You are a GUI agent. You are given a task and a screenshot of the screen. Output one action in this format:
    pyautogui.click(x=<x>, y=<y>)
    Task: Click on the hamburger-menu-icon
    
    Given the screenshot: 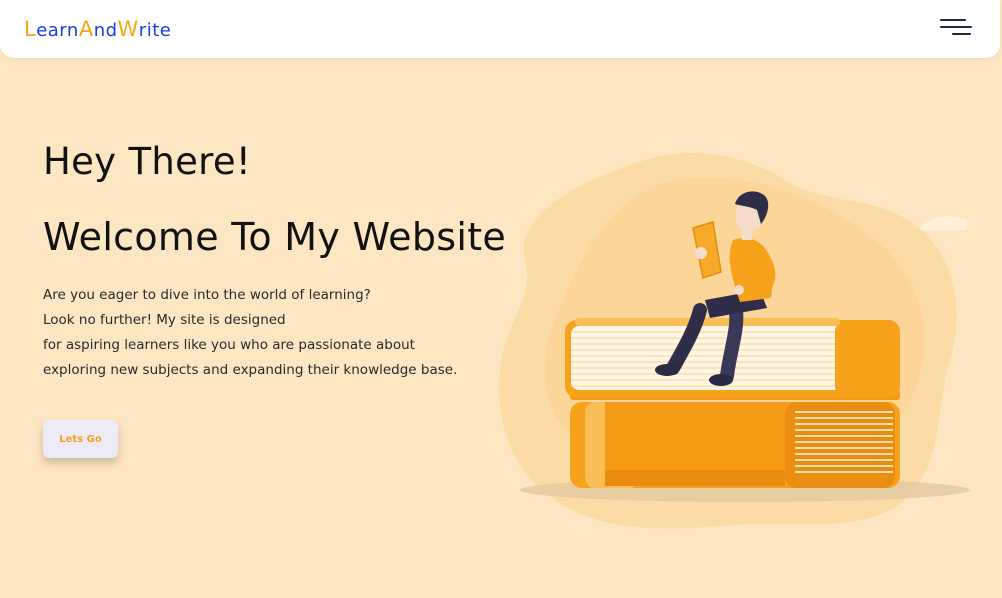 What is the action you would take?
    pyautogui.click(x=955, y=29)
    